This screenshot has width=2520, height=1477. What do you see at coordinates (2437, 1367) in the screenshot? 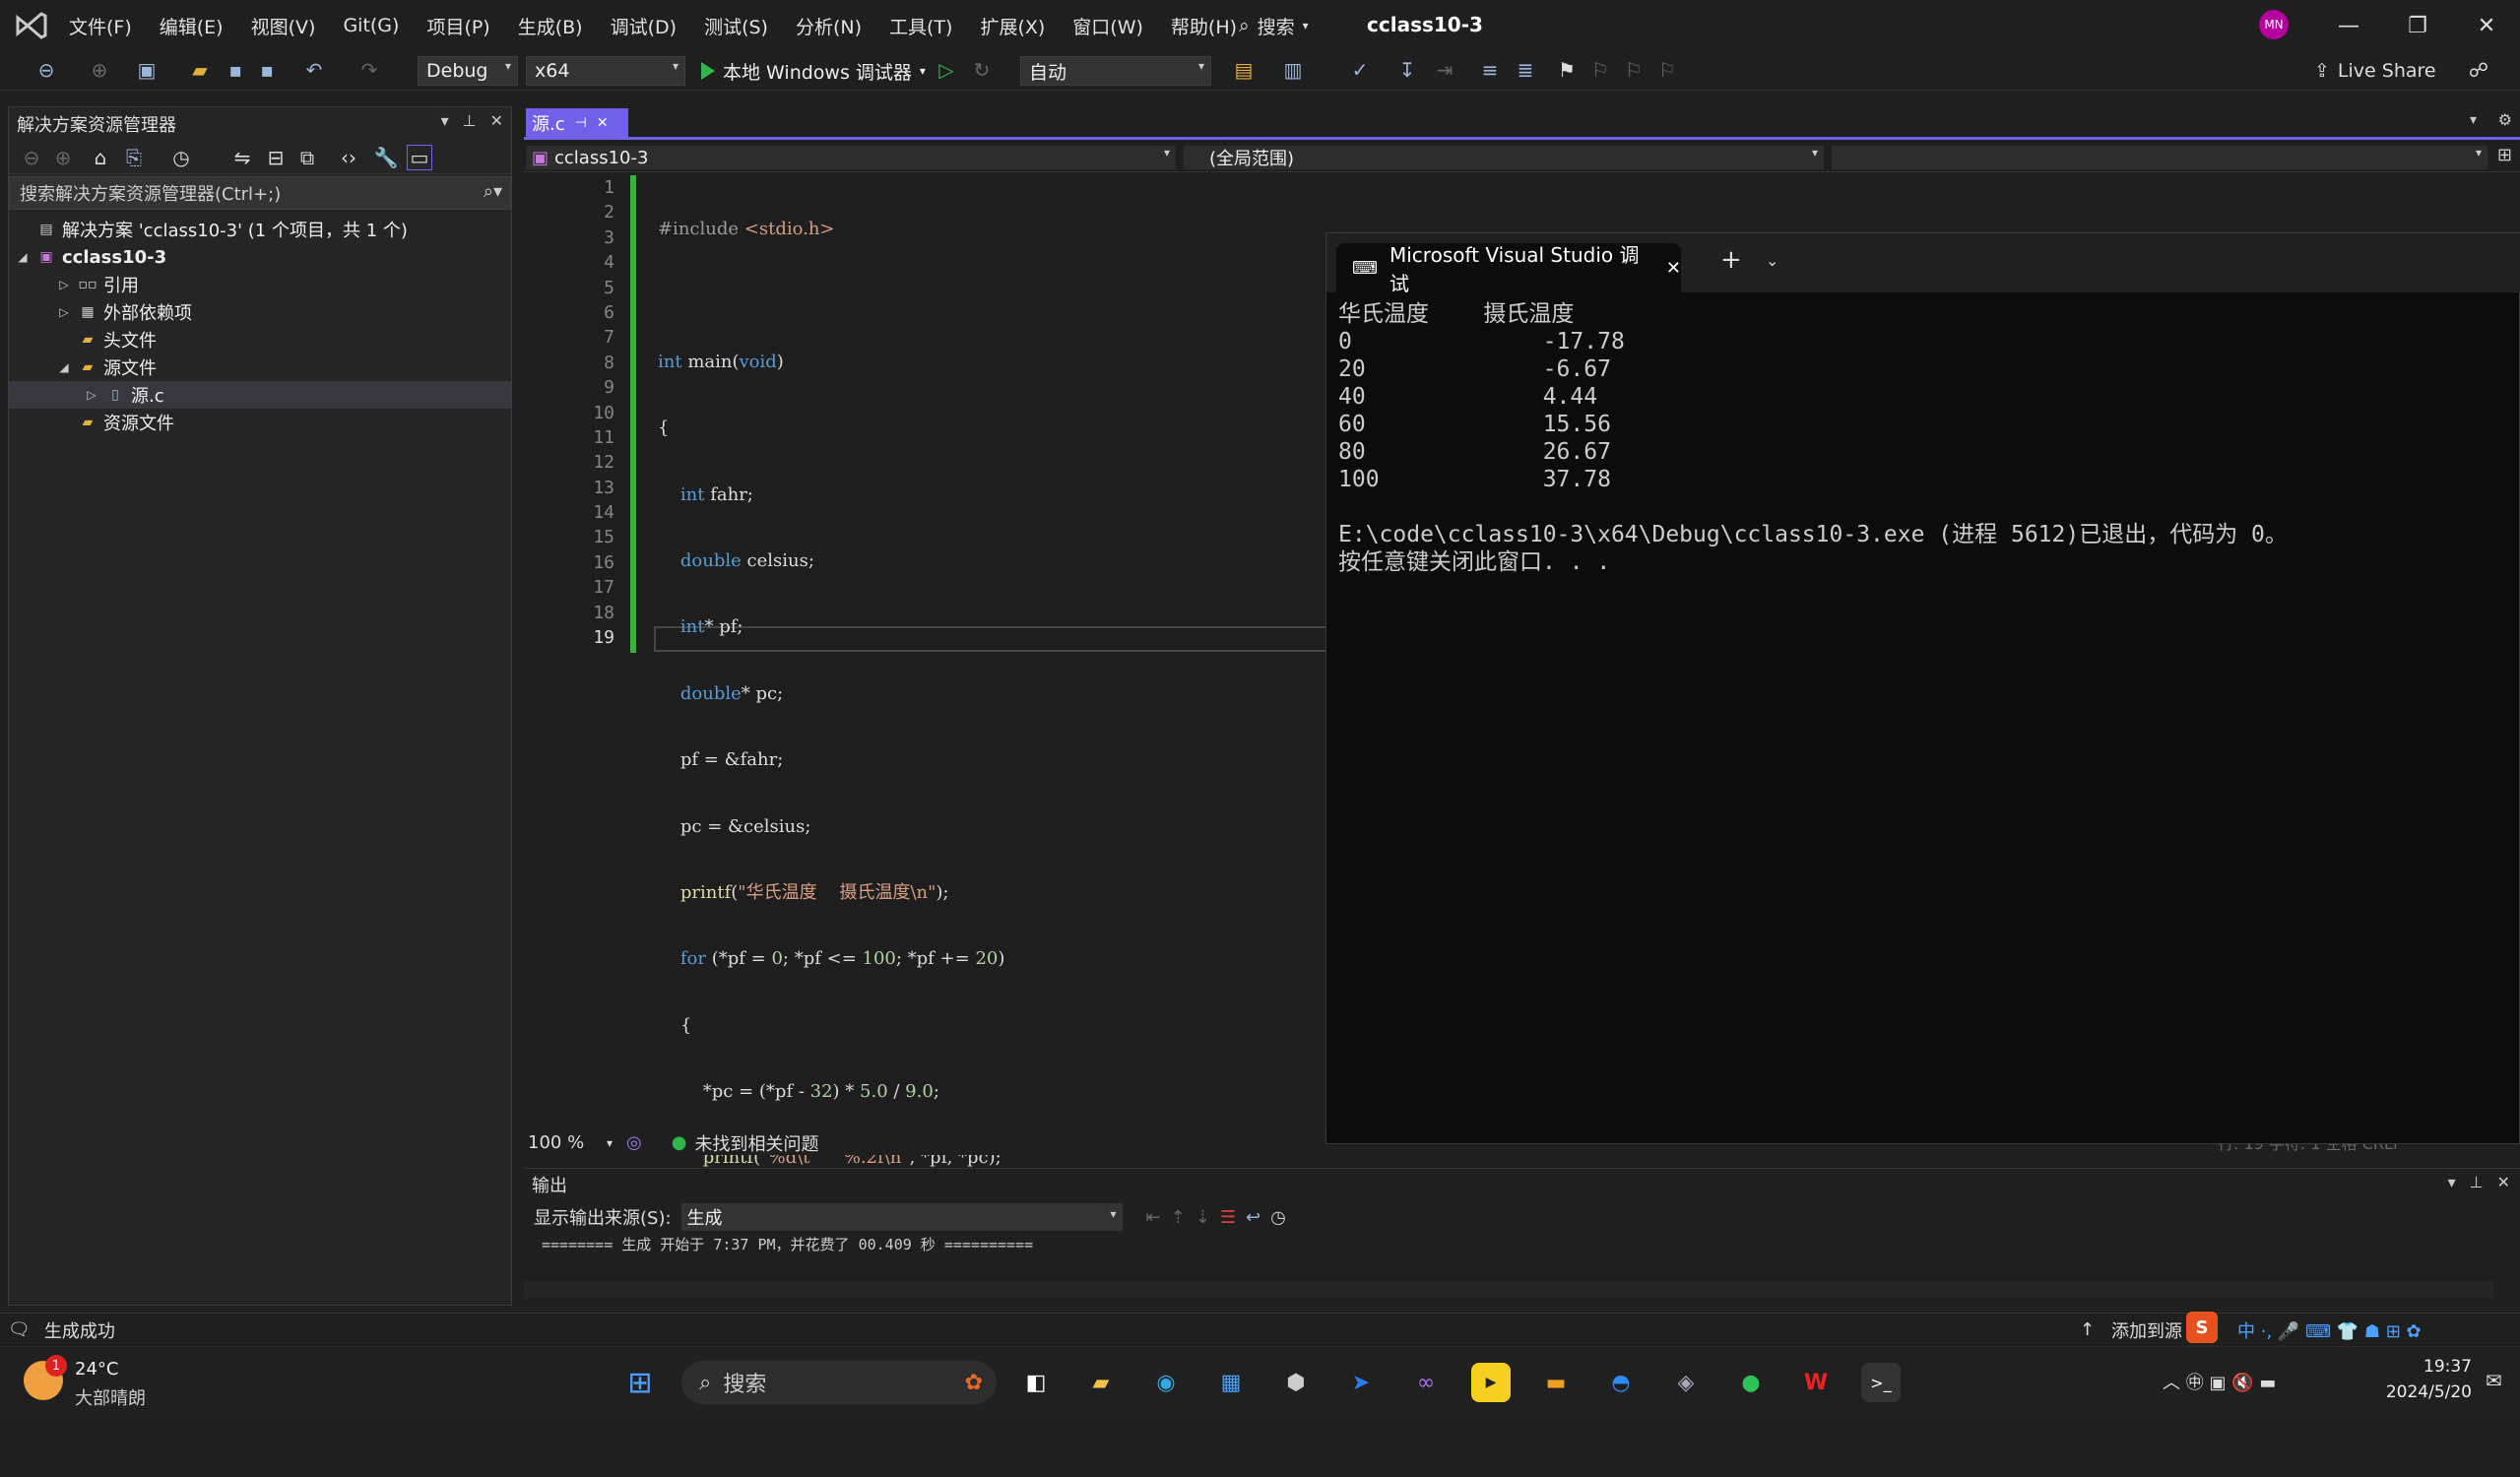
I see `clock-time: 19:37` at bounding box center [2437, 1367].